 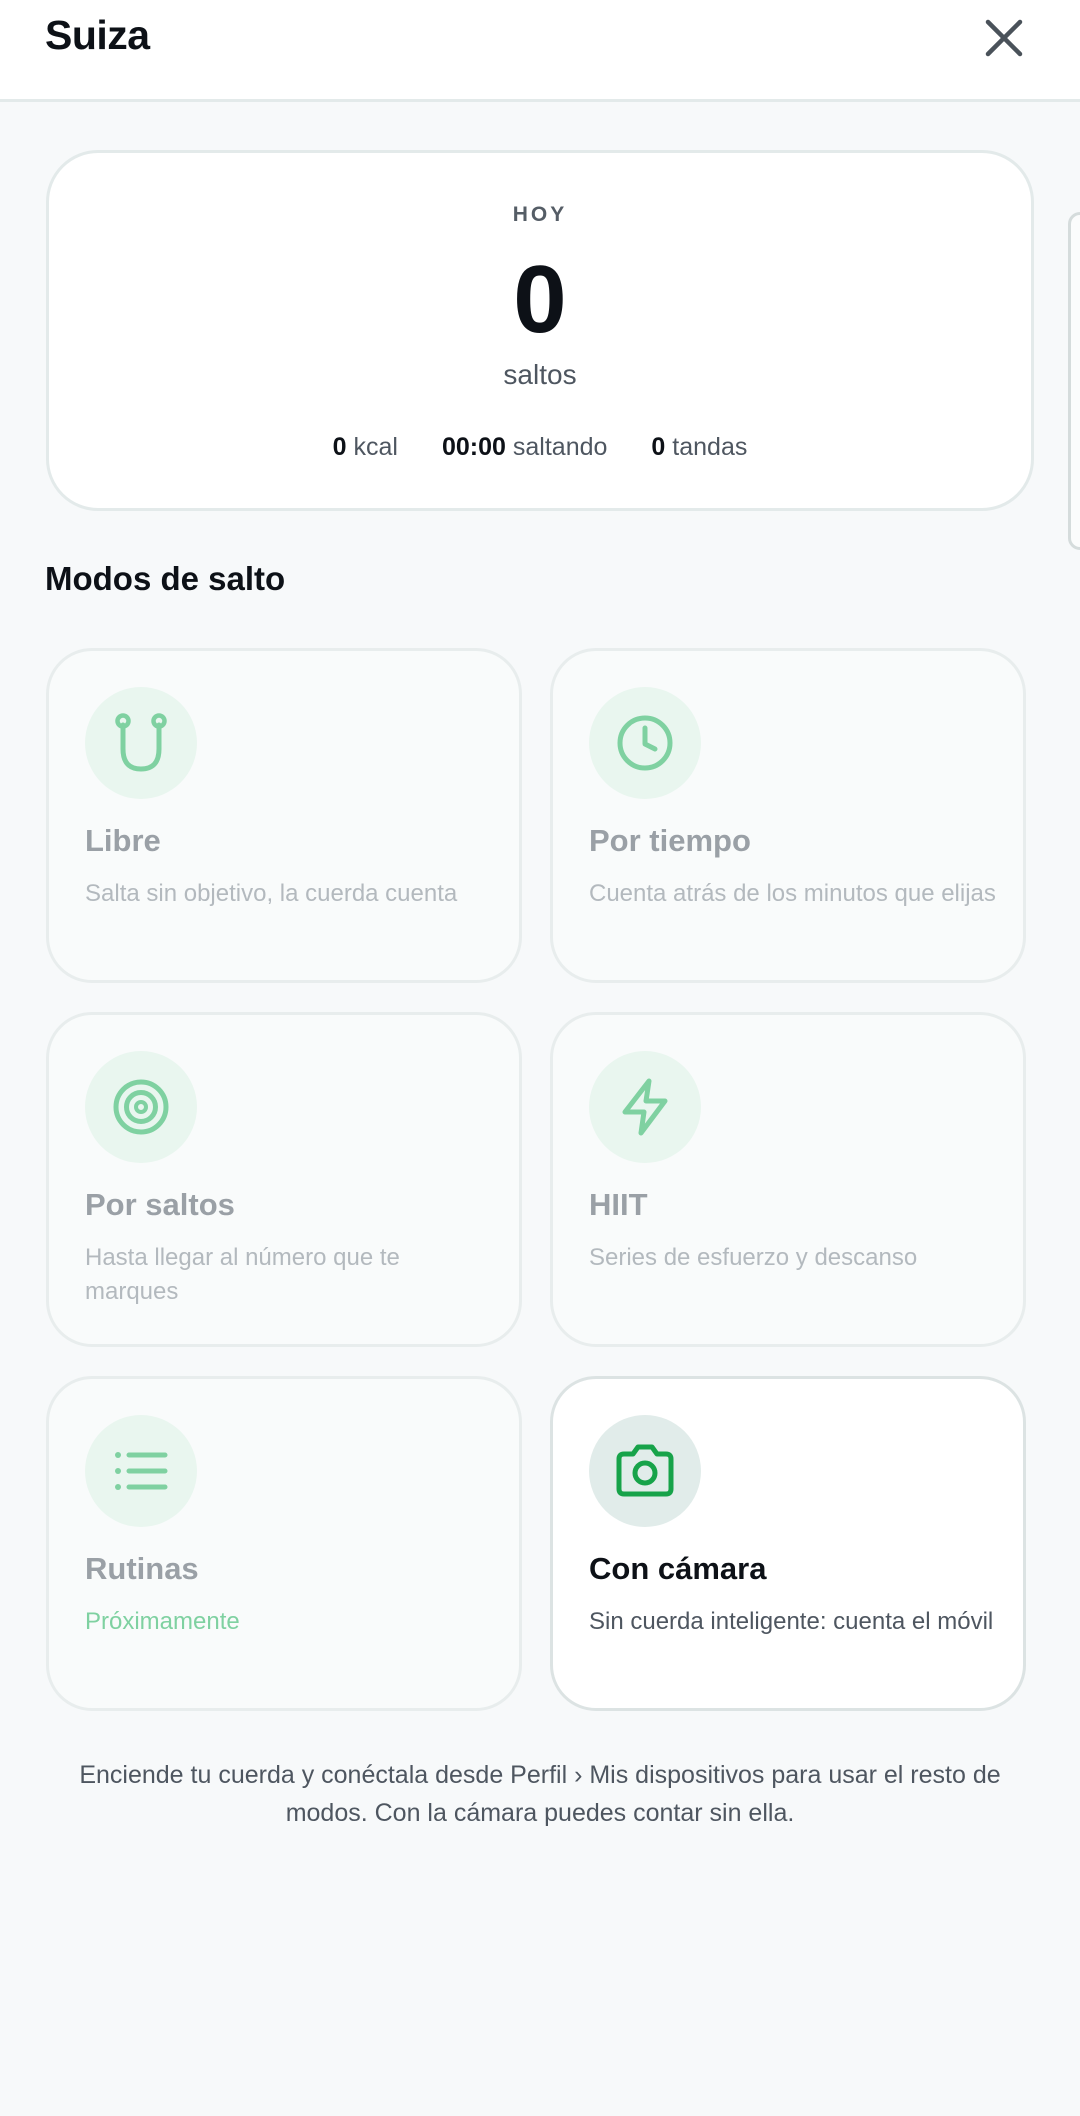 What do you see at coordinates (540, 214) in the screenshot?
I see `today-label: HOY` at bounding box center [540, 214].